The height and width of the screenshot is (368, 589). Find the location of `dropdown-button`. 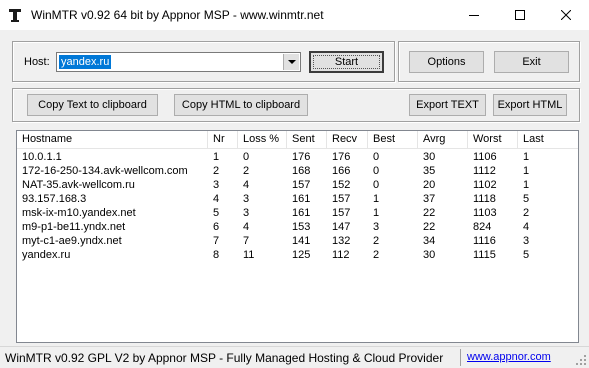

dropdown-button is located at coordinates (291, 62).